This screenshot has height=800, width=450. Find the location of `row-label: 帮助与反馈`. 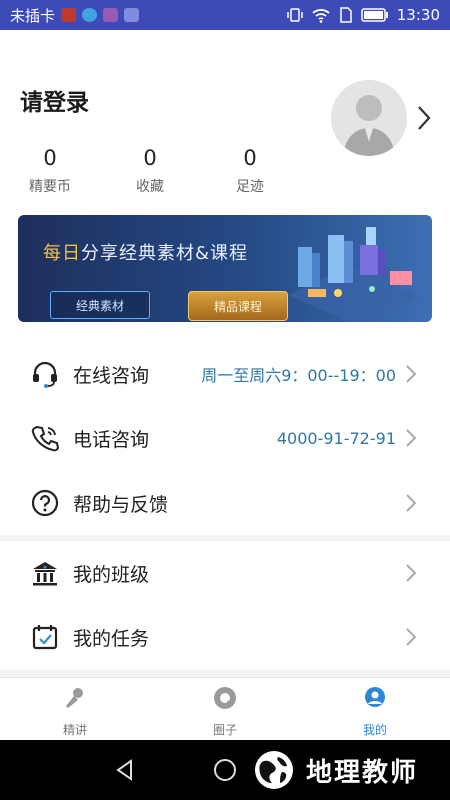

row-label: 帮助与反馈 is located at coordinates (121, 504).